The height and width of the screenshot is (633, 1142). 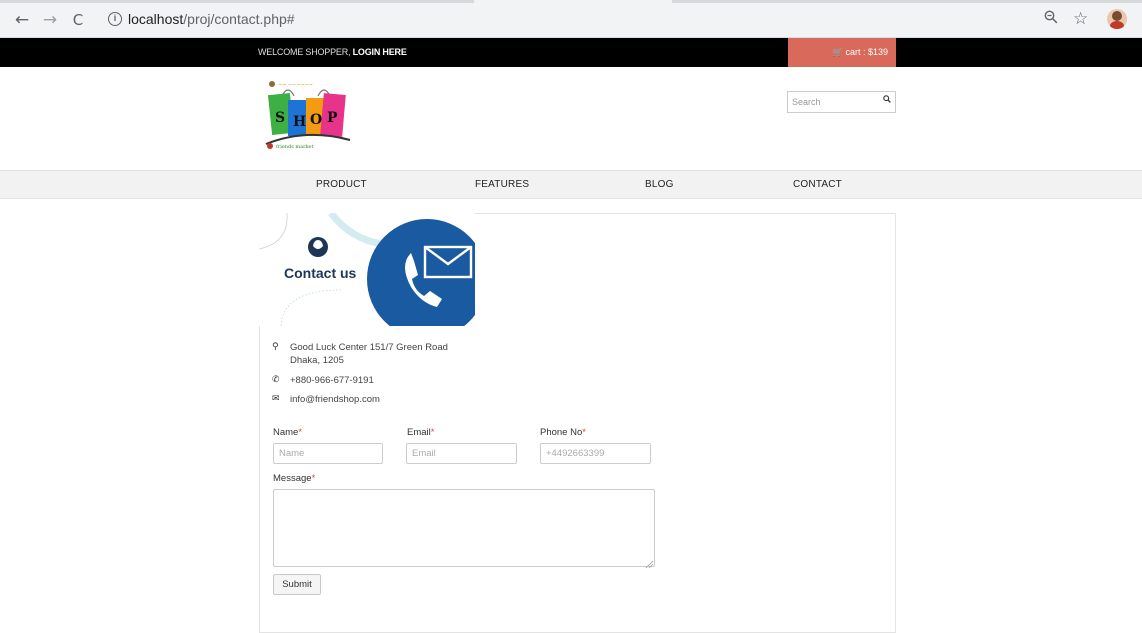 I want to click on welcome-message: WELCOME SHOPPER, LOGIN HERE, so click(x=332, y=52).